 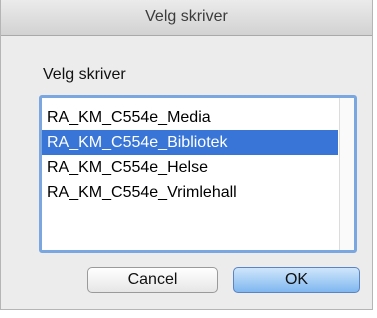 What do you see at coordinates (152, 280) in the screenshot?
I see `cancel-button: Cancel` at bounding box center [152, 280].